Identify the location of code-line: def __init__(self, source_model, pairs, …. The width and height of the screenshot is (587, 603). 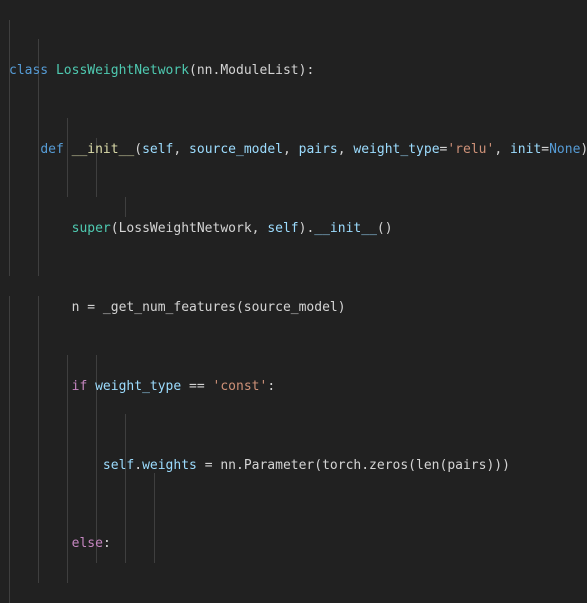
(293, 150).